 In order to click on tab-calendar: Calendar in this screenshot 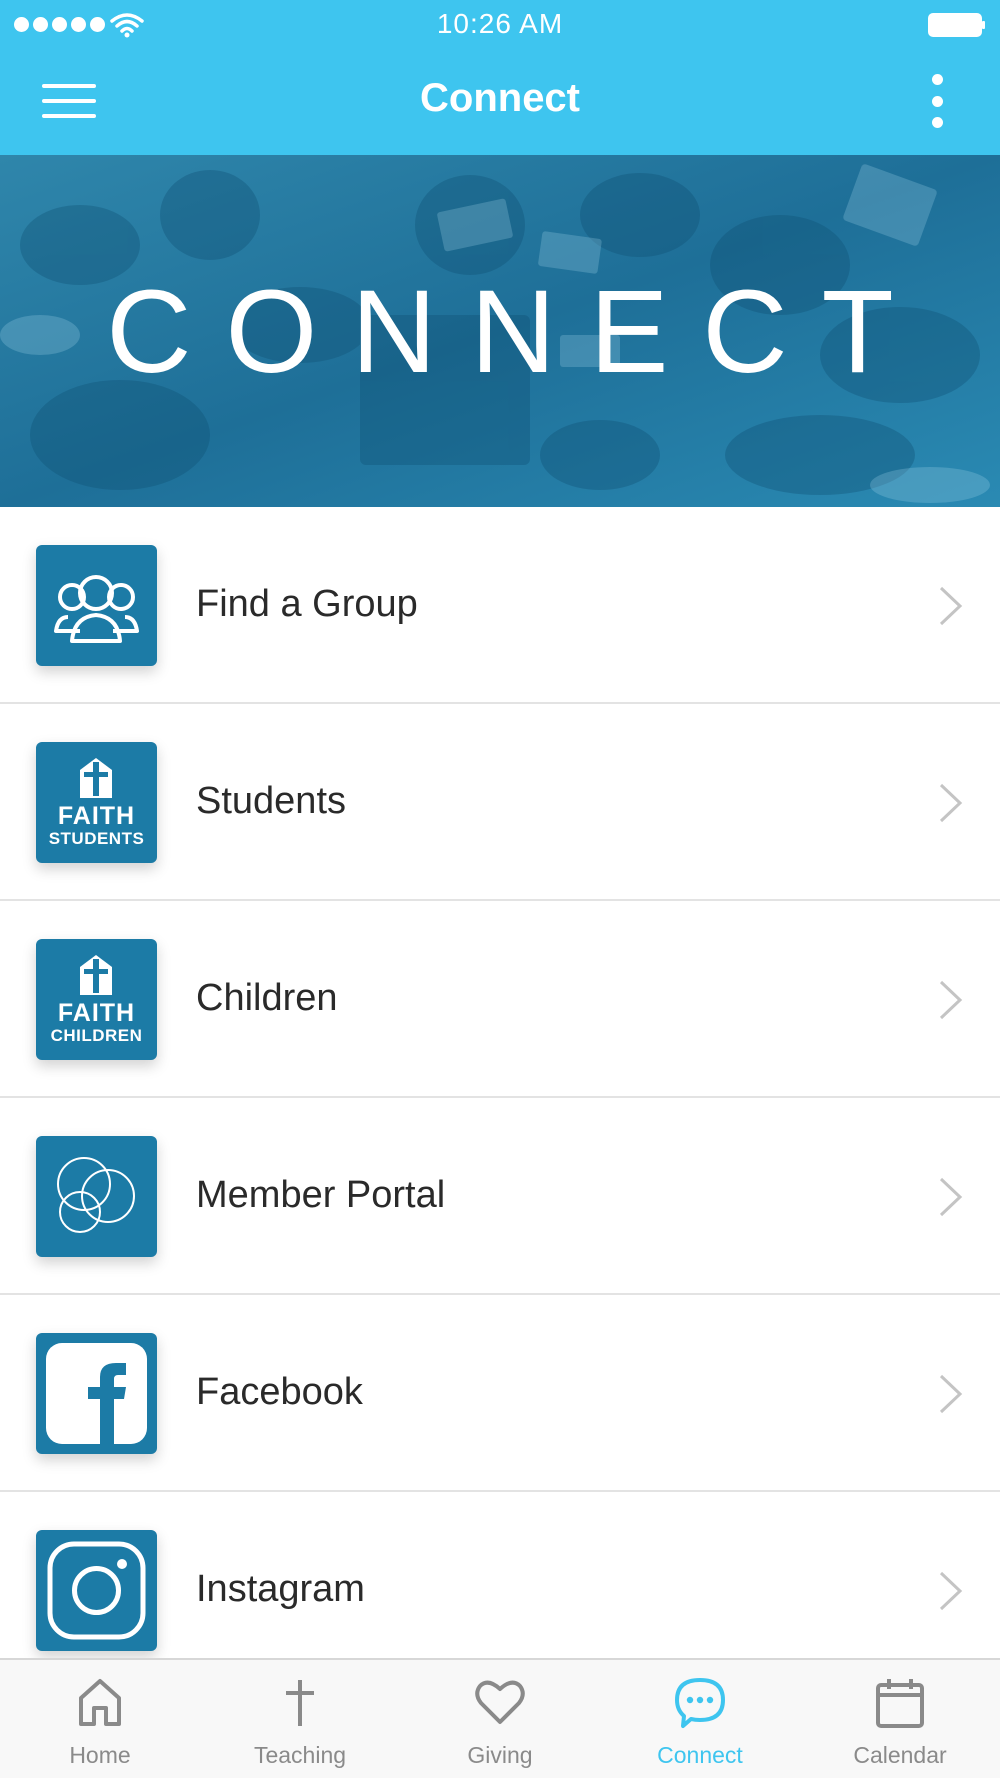, I will do `click(900, 1719)`.